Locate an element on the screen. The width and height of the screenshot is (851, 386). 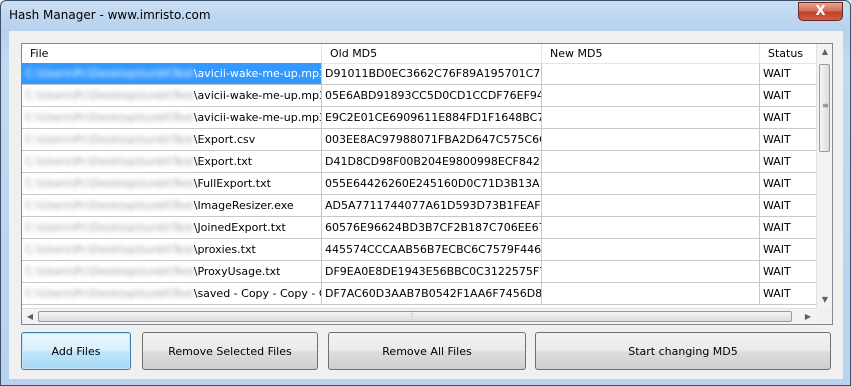
scroll-down-arrow-icon: ▼ is located at coordinates (824, 300).